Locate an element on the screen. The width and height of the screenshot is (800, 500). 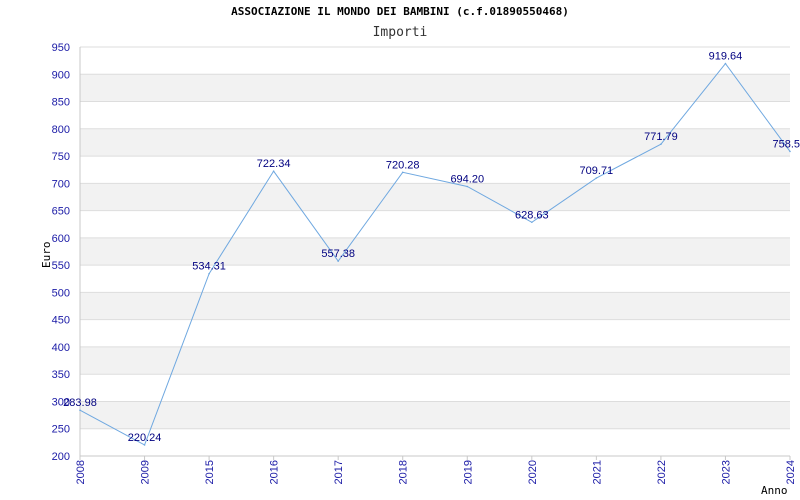
x-tick-label: 2008 is located at coordinates (81, 472).